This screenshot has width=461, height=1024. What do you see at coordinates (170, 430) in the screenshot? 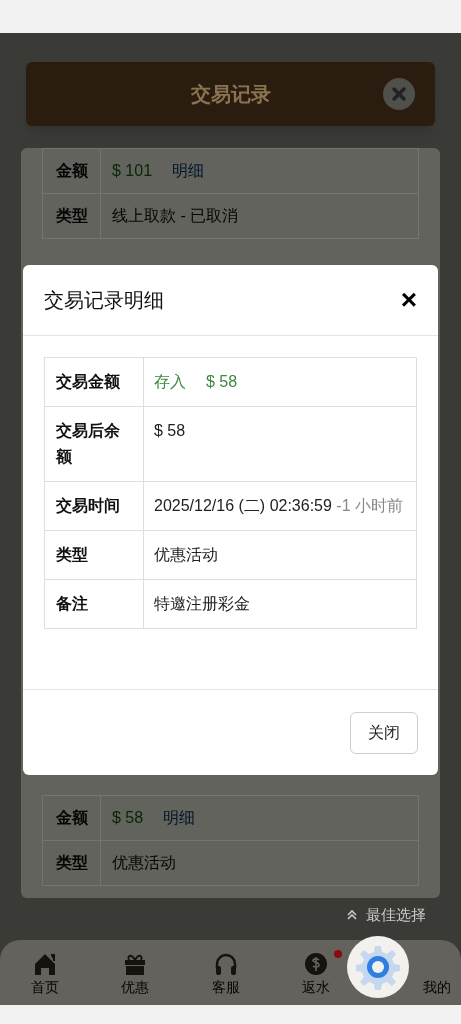
I see `row-value: $ 58` at bounding box center [170, 430].